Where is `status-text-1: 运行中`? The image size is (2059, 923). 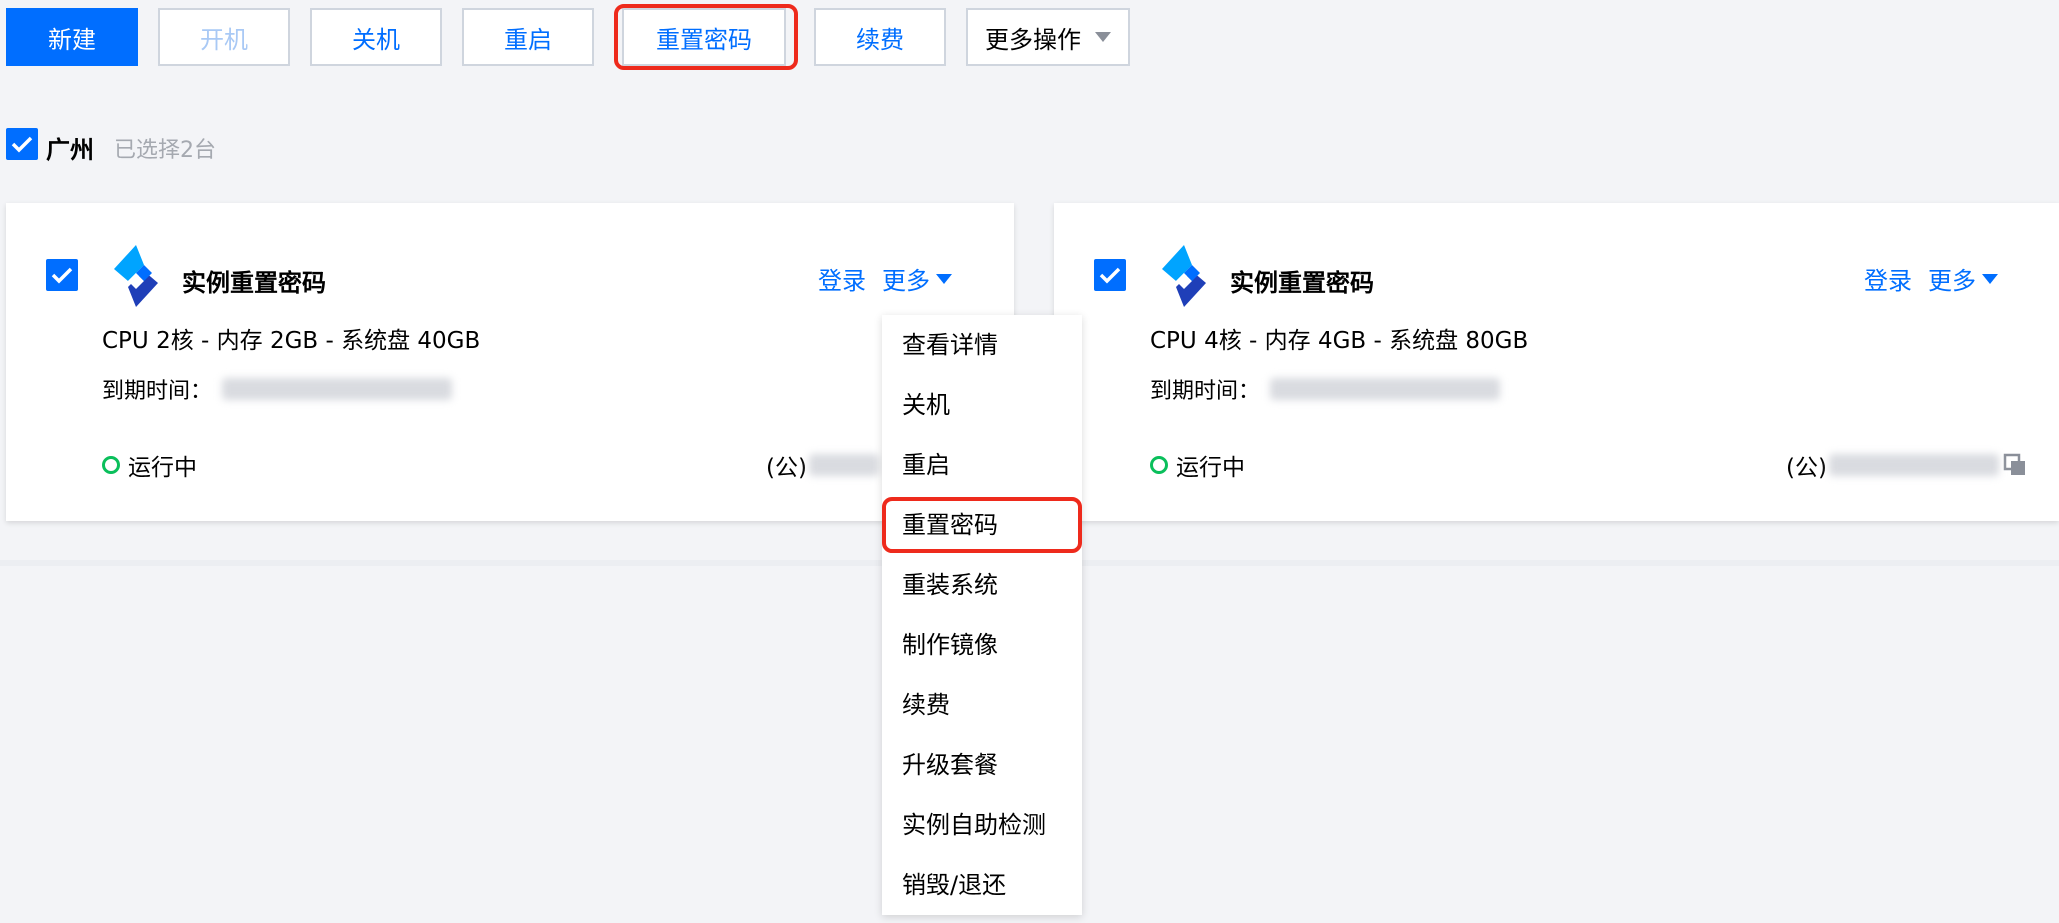
status-text-1: 运行中 is located at coordinates (162, 468).